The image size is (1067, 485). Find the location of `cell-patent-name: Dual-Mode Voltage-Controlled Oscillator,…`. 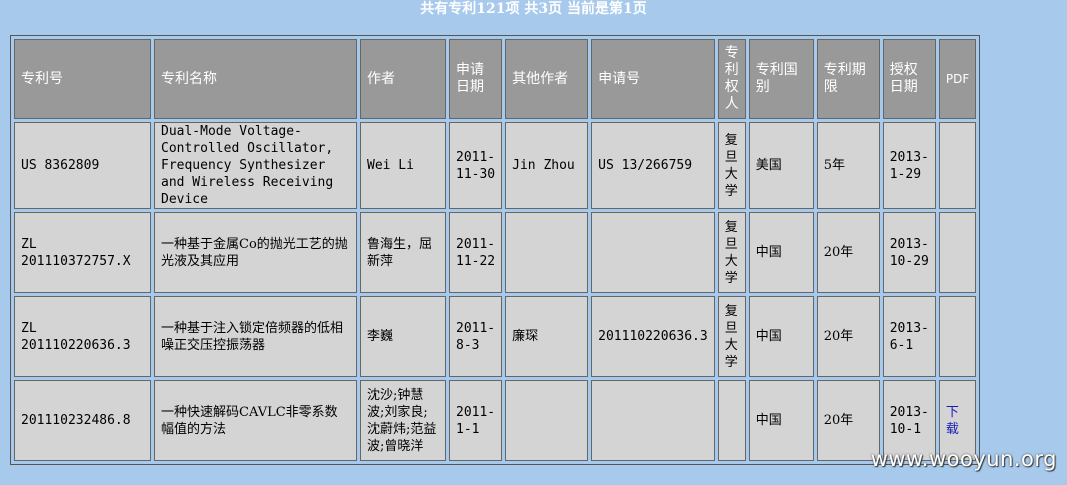

cell-patent-name: Dual-Mode Voltage-Controlled Oscillator,… is located at coordinates (255, 165).